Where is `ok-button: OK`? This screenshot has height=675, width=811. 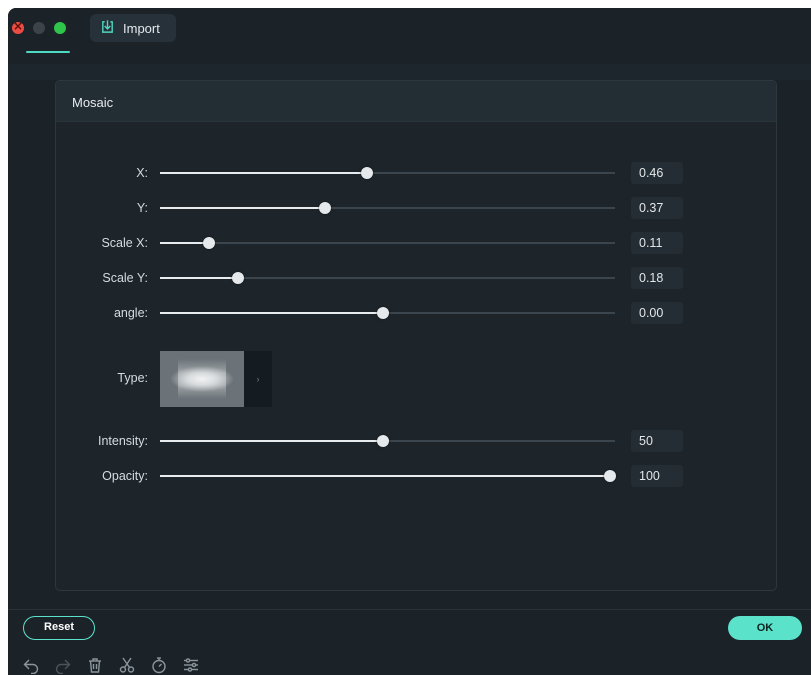
ok-button: OK is located at coordinates (765, 628).